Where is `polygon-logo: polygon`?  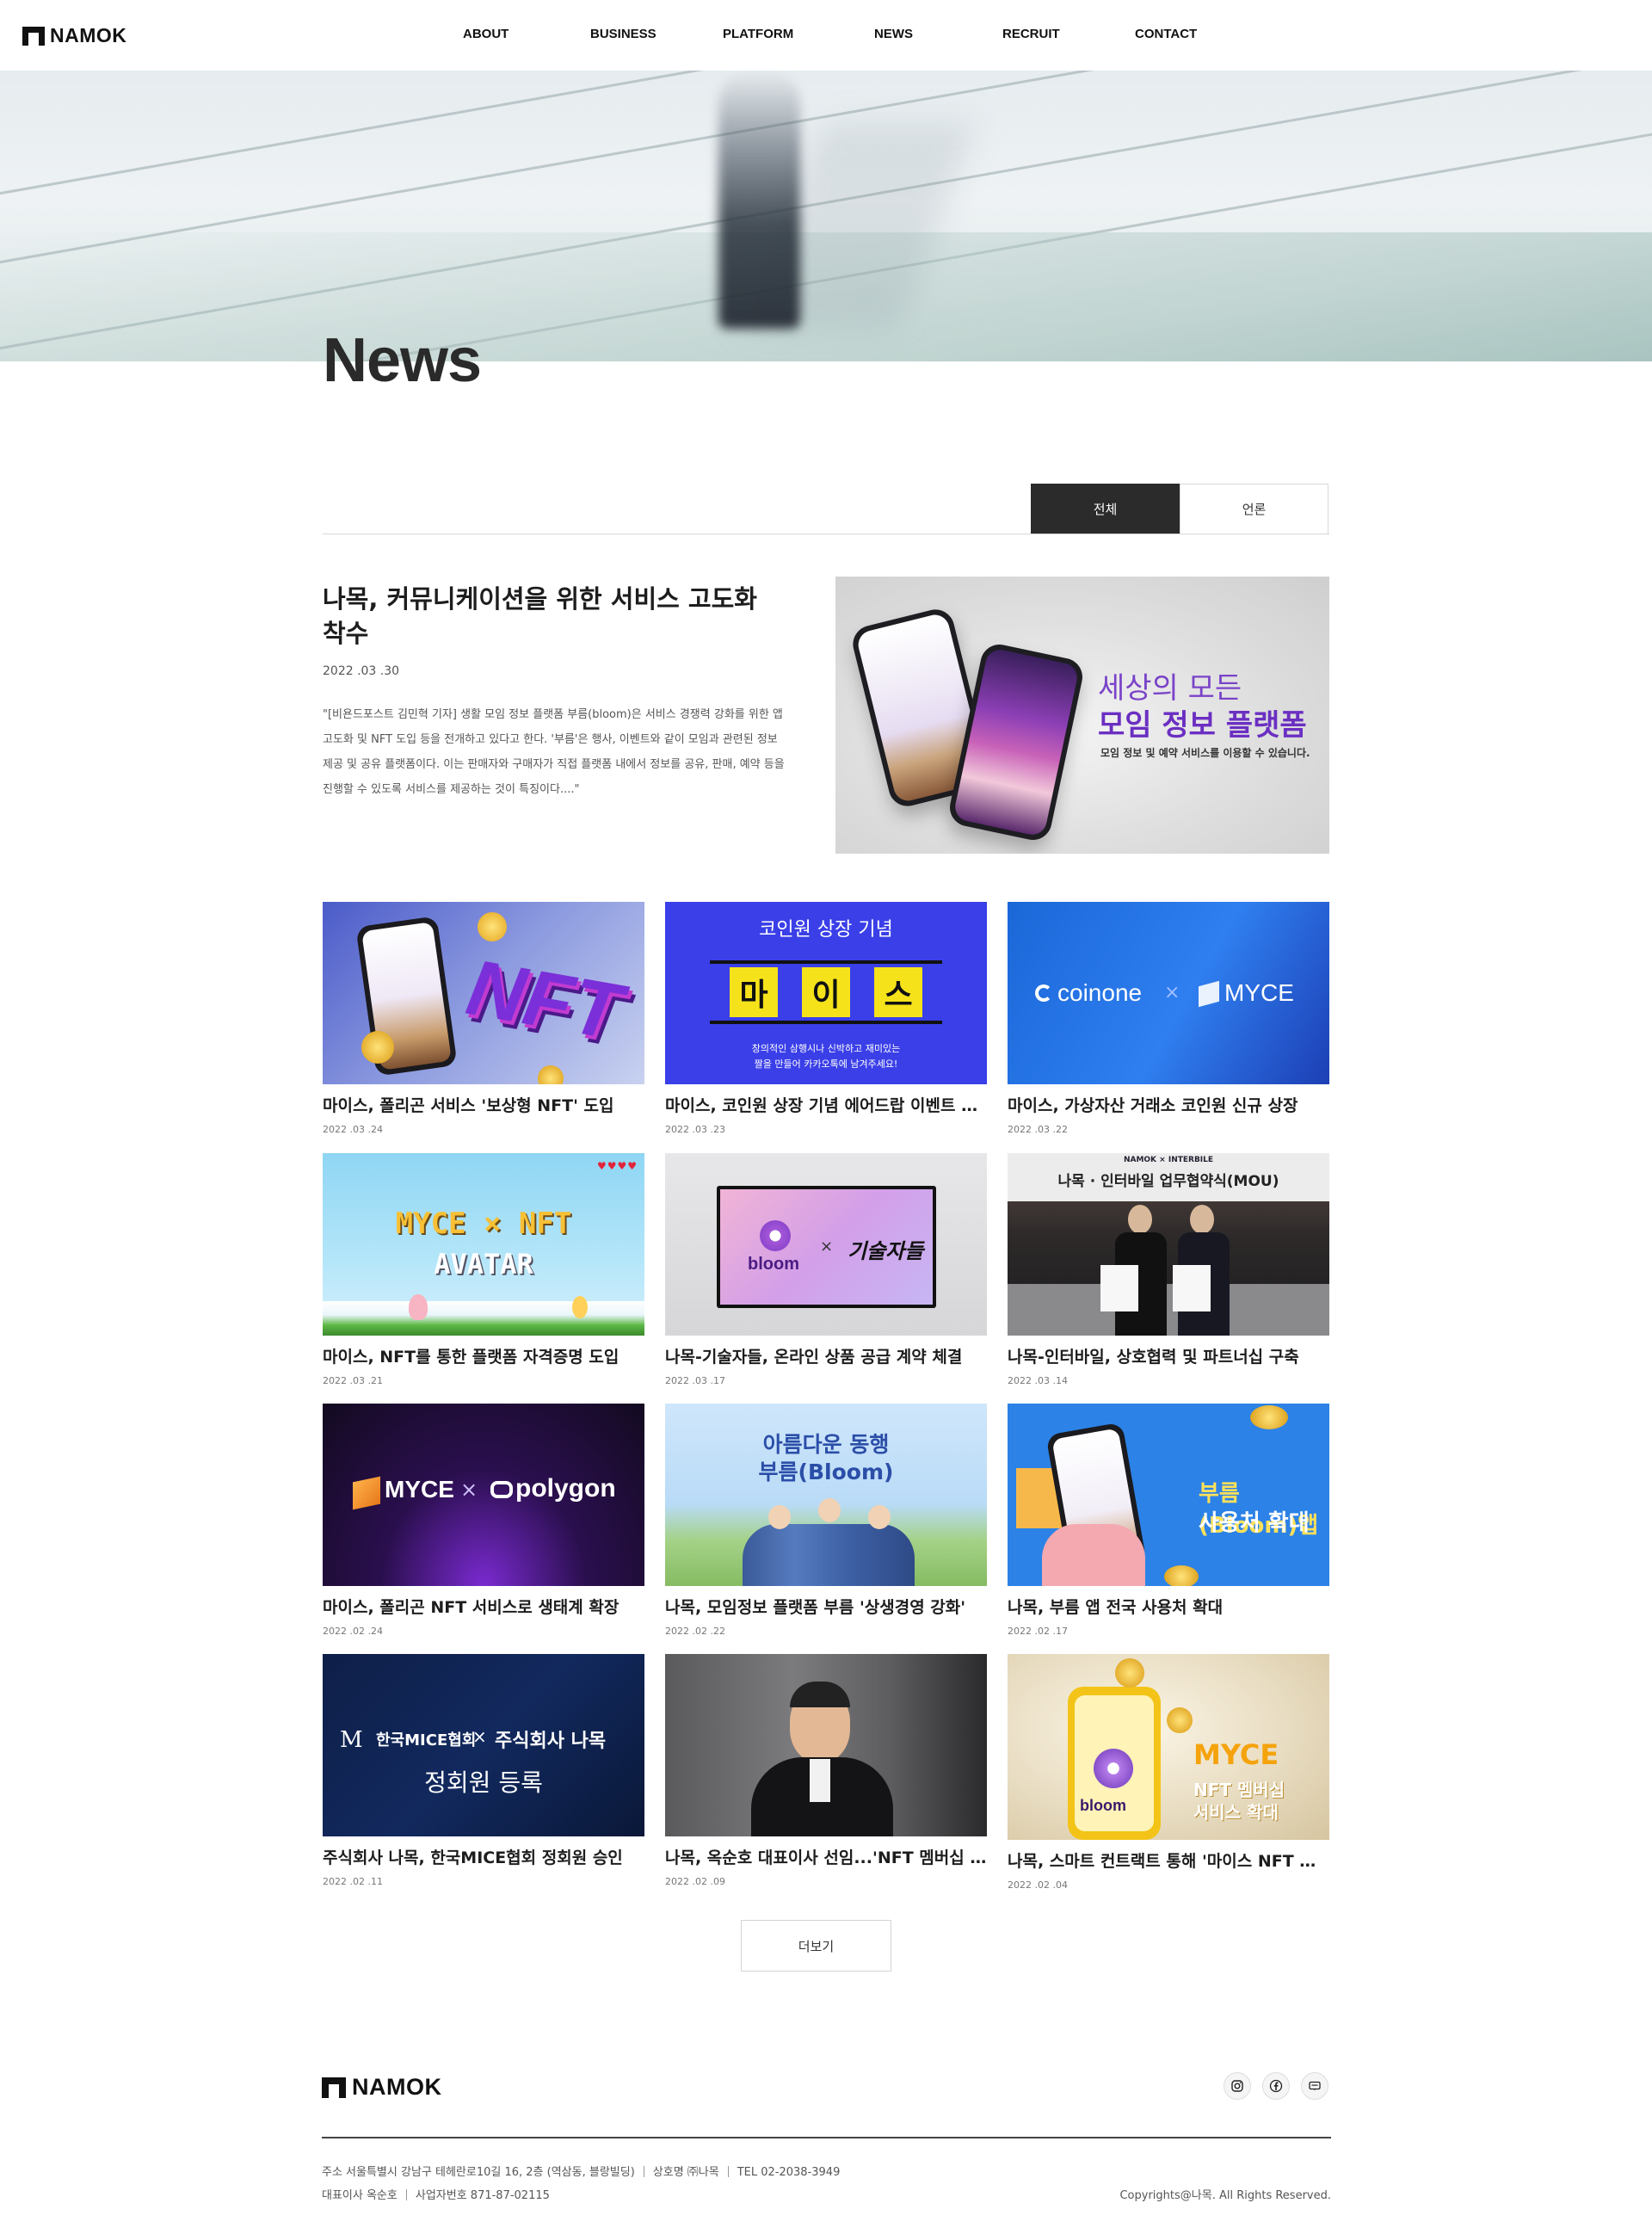
polygon-logo: polygon is located at coordinates (565, 1489).